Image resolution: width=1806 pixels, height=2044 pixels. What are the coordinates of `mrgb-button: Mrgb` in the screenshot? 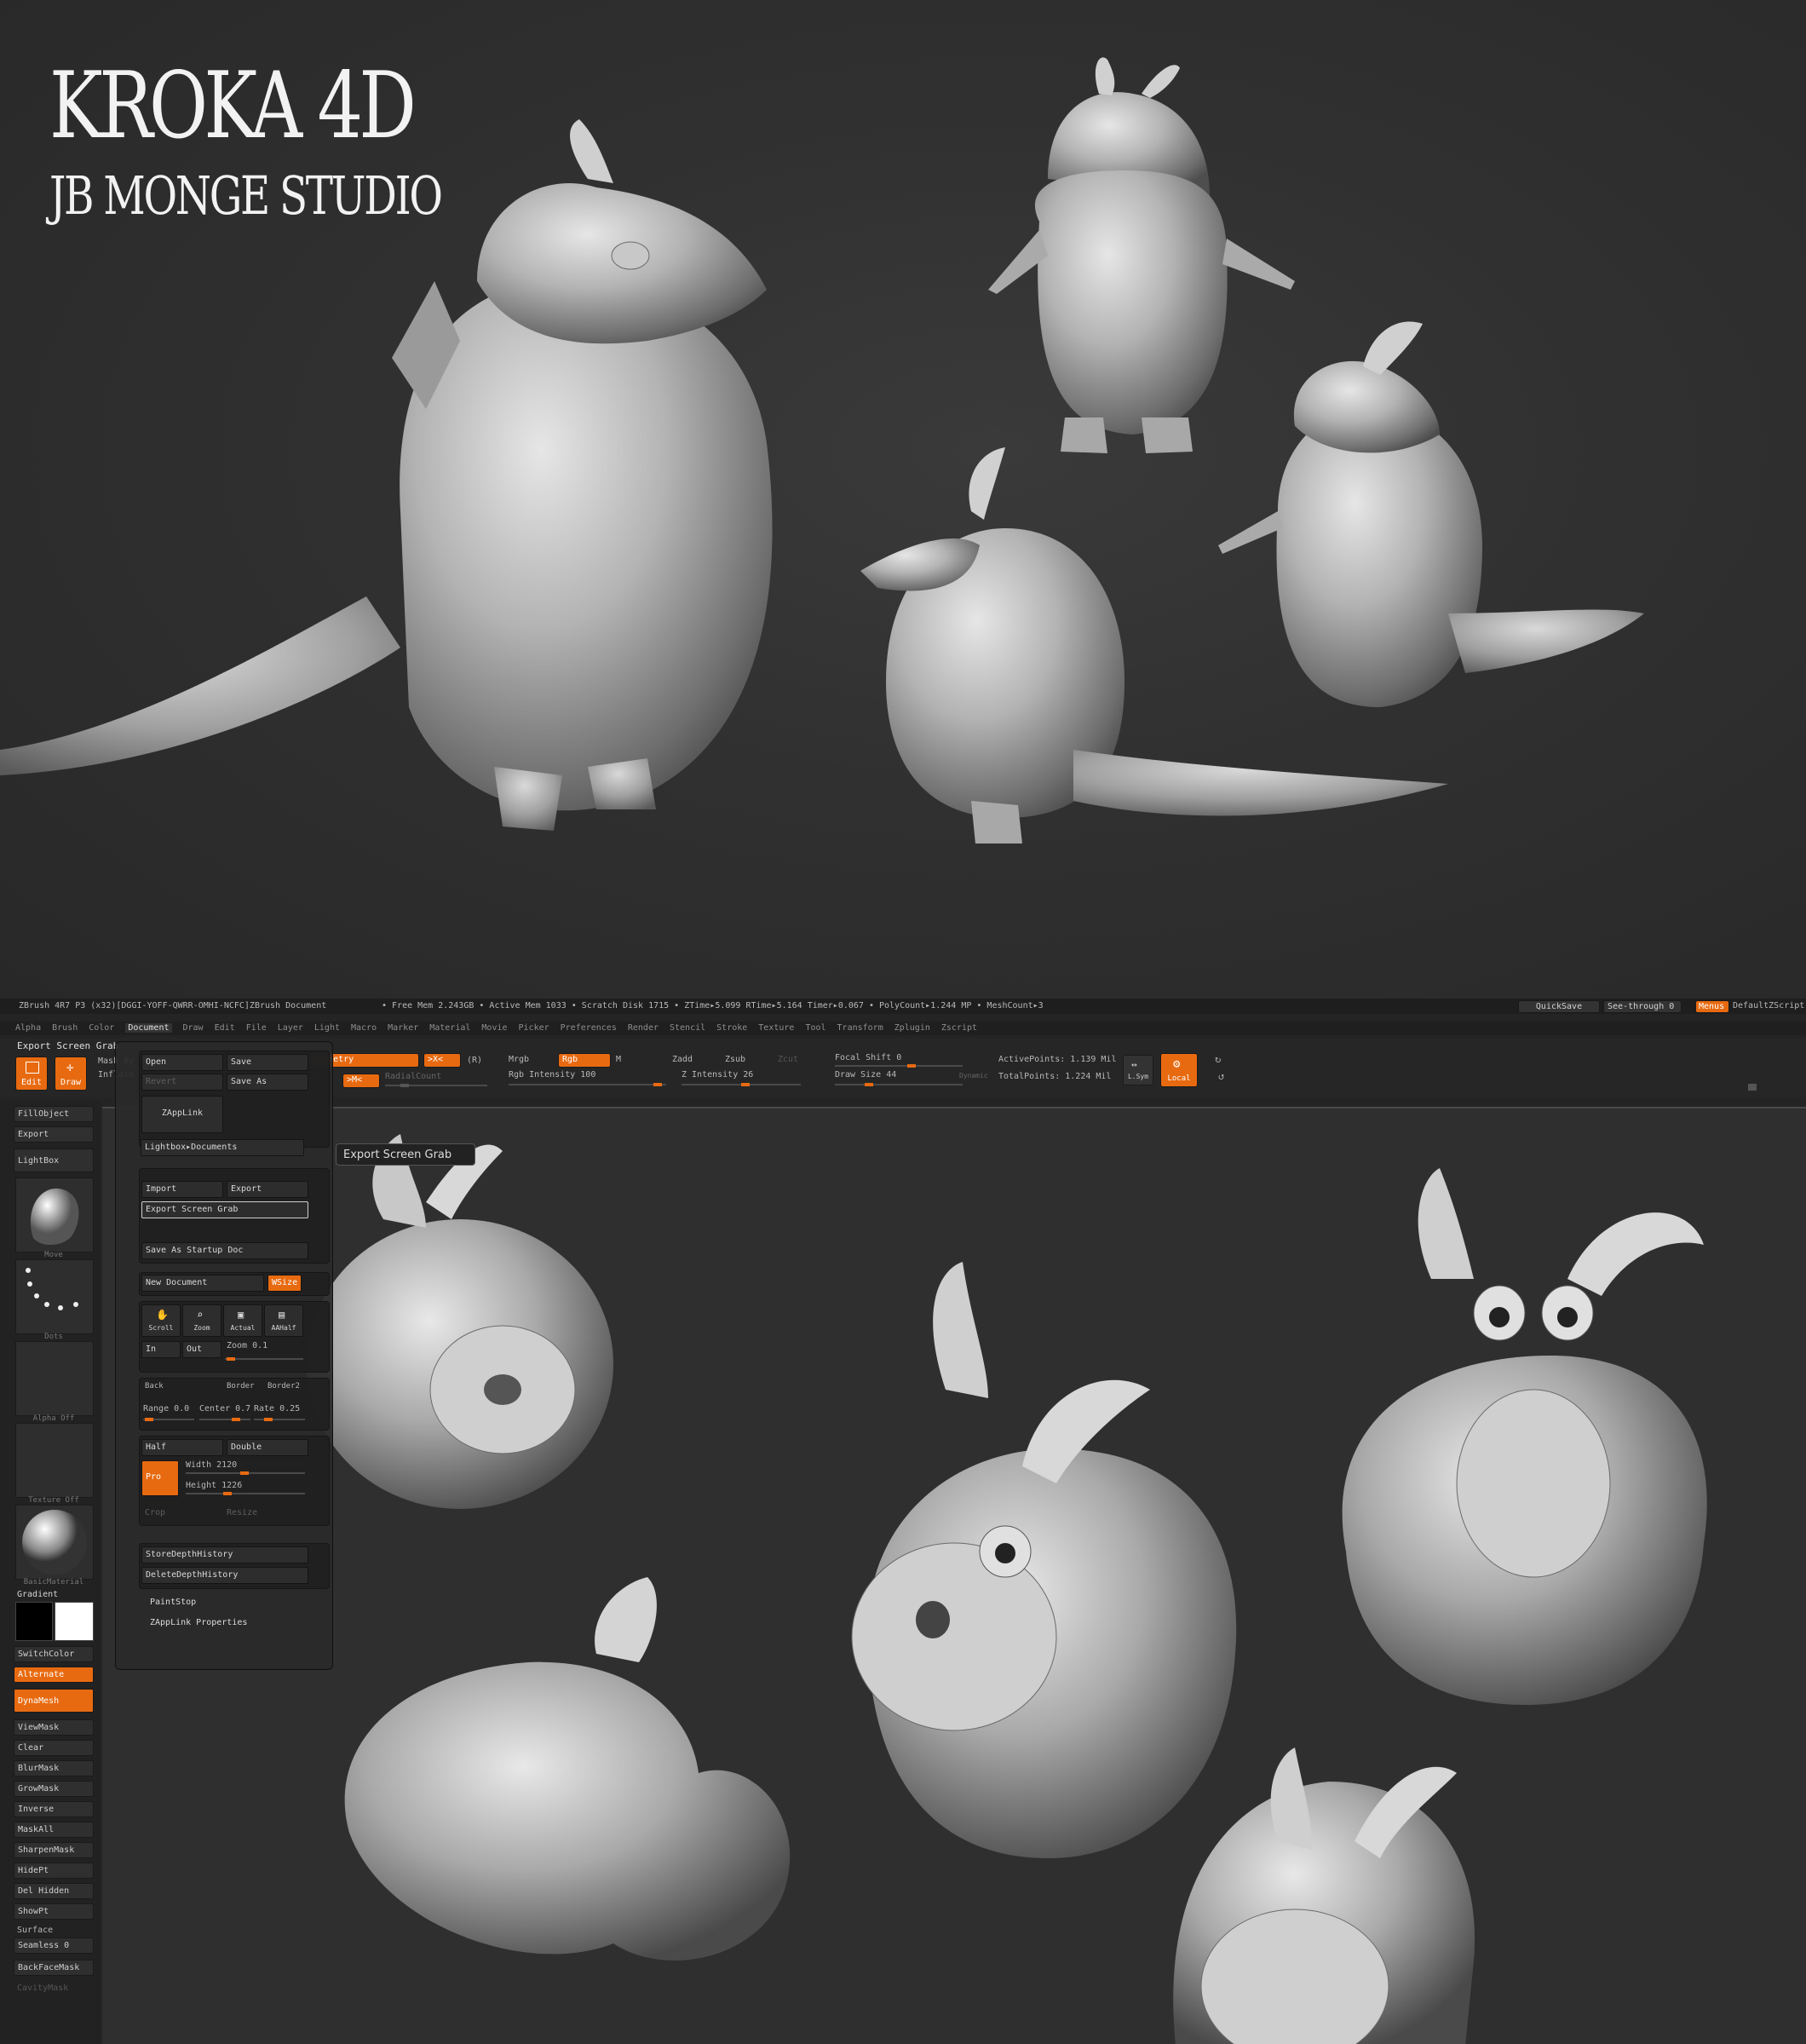 It's located at (519, 1059).